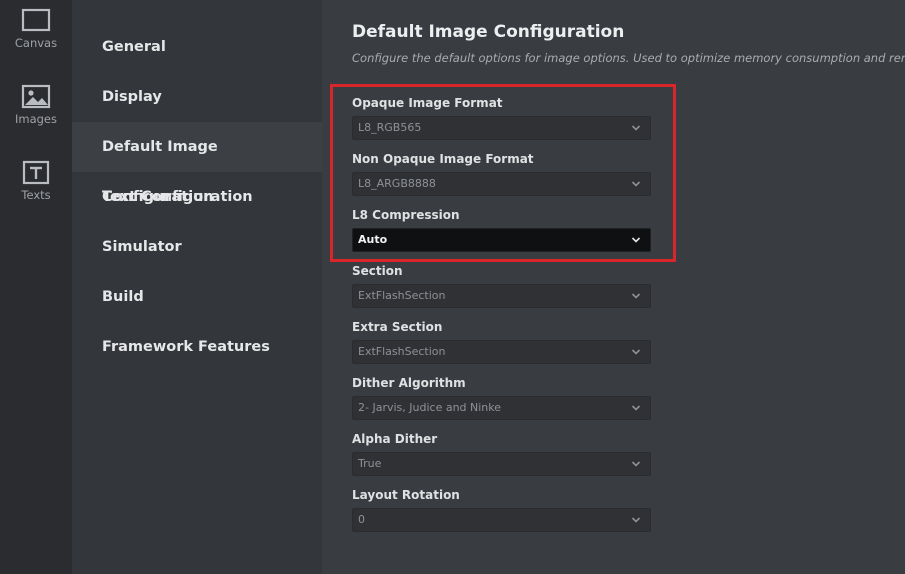 The width and height of the screenshot is (905, 574). Describe the element at coordinates (501, 464) in the screenshot. I see `alpha-dither-select: True` at that location.